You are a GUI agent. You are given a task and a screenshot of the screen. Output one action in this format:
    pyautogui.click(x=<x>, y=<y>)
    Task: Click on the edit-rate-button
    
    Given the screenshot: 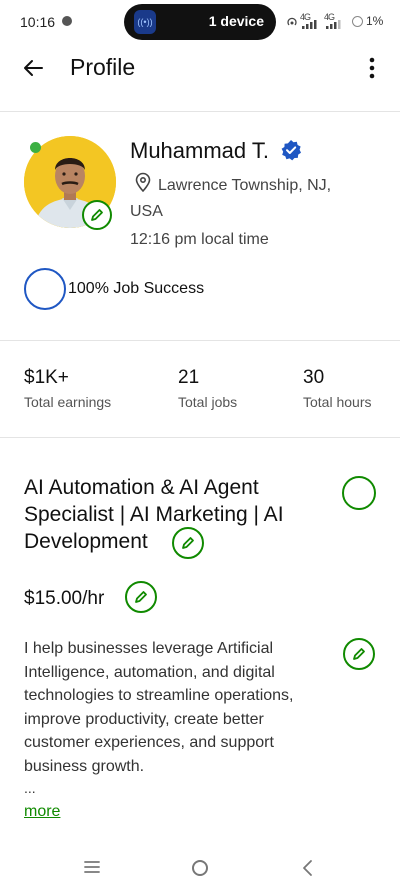 What is the action you would take?
    pyautogui.click(x=141, y=597)
    